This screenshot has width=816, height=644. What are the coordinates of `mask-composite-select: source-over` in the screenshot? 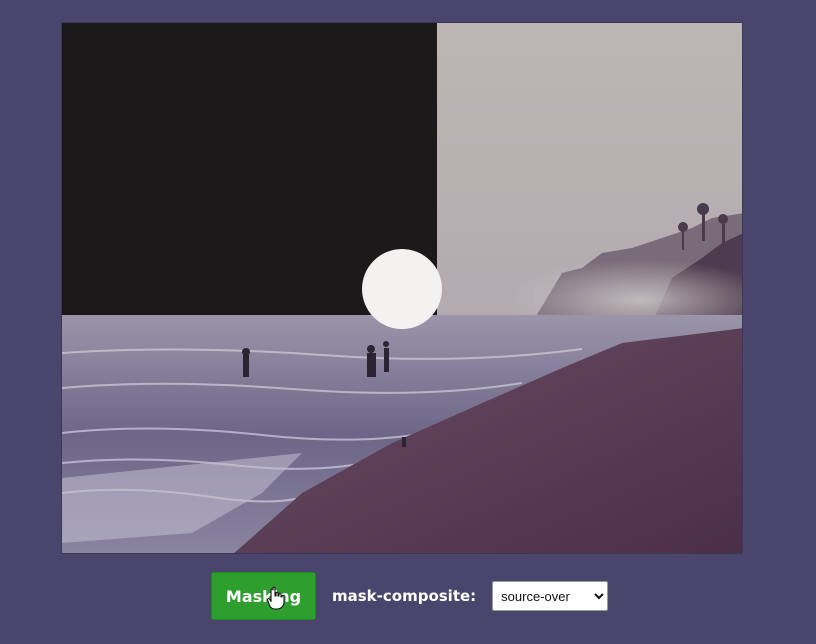 It's located at (550, 596).